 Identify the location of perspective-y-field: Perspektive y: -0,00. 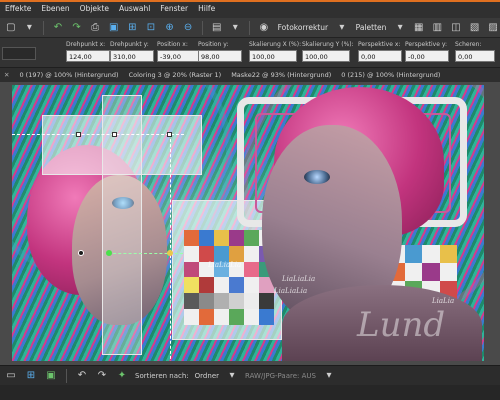
(427, 51).